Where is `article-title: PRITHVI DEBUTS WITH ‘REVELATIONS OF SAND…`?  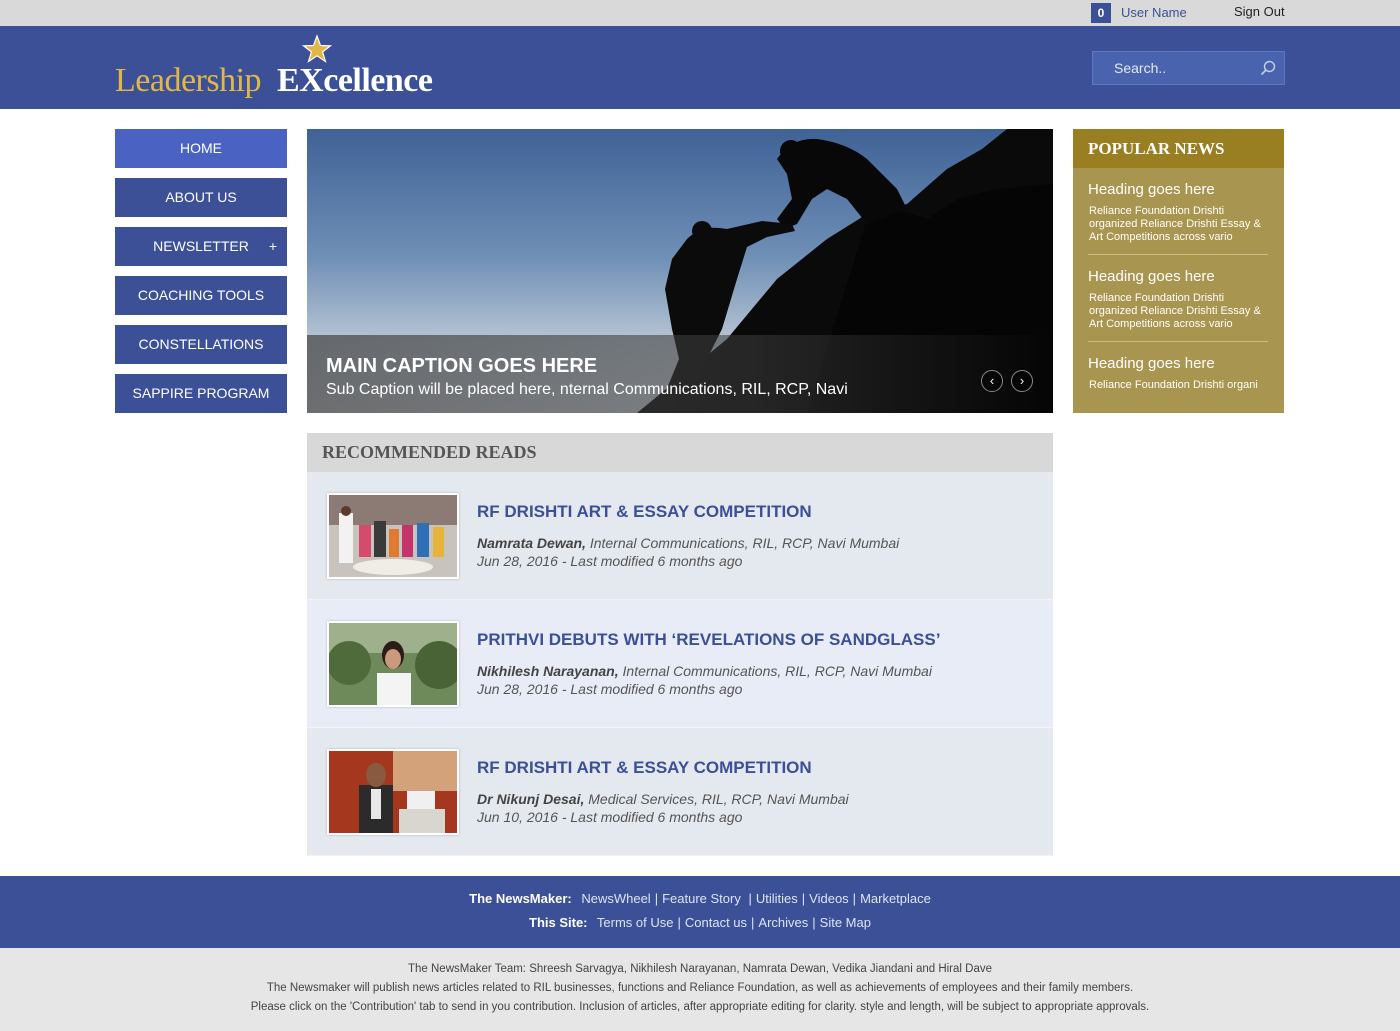 article-title: PRITHVI DEBUTS WITH ‘REVELATIONS OF SAND… is located at coordinates (708, 640).